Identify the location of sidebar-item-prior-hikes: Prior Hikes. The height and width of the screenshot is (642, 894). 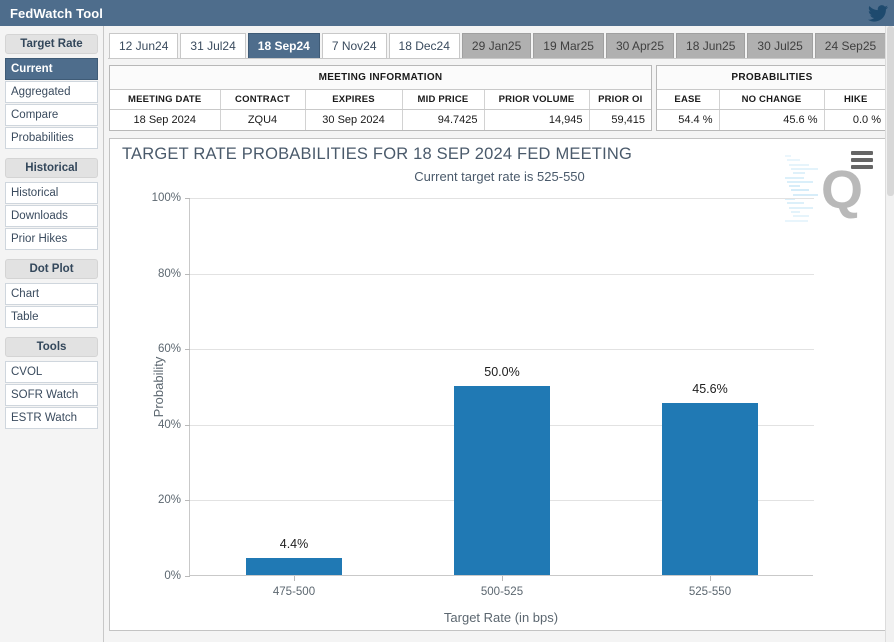
(51, 239).